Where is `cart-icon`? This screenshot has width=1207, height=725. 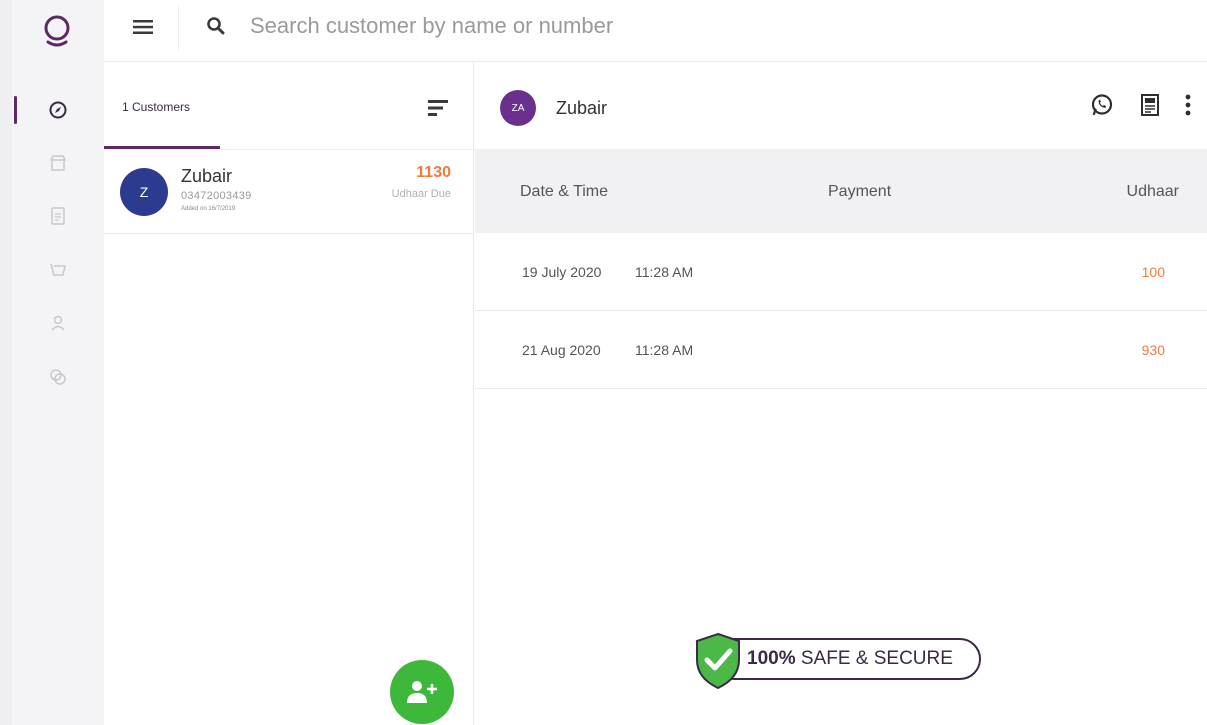
cart-icon is located at coordinates (58, 269).